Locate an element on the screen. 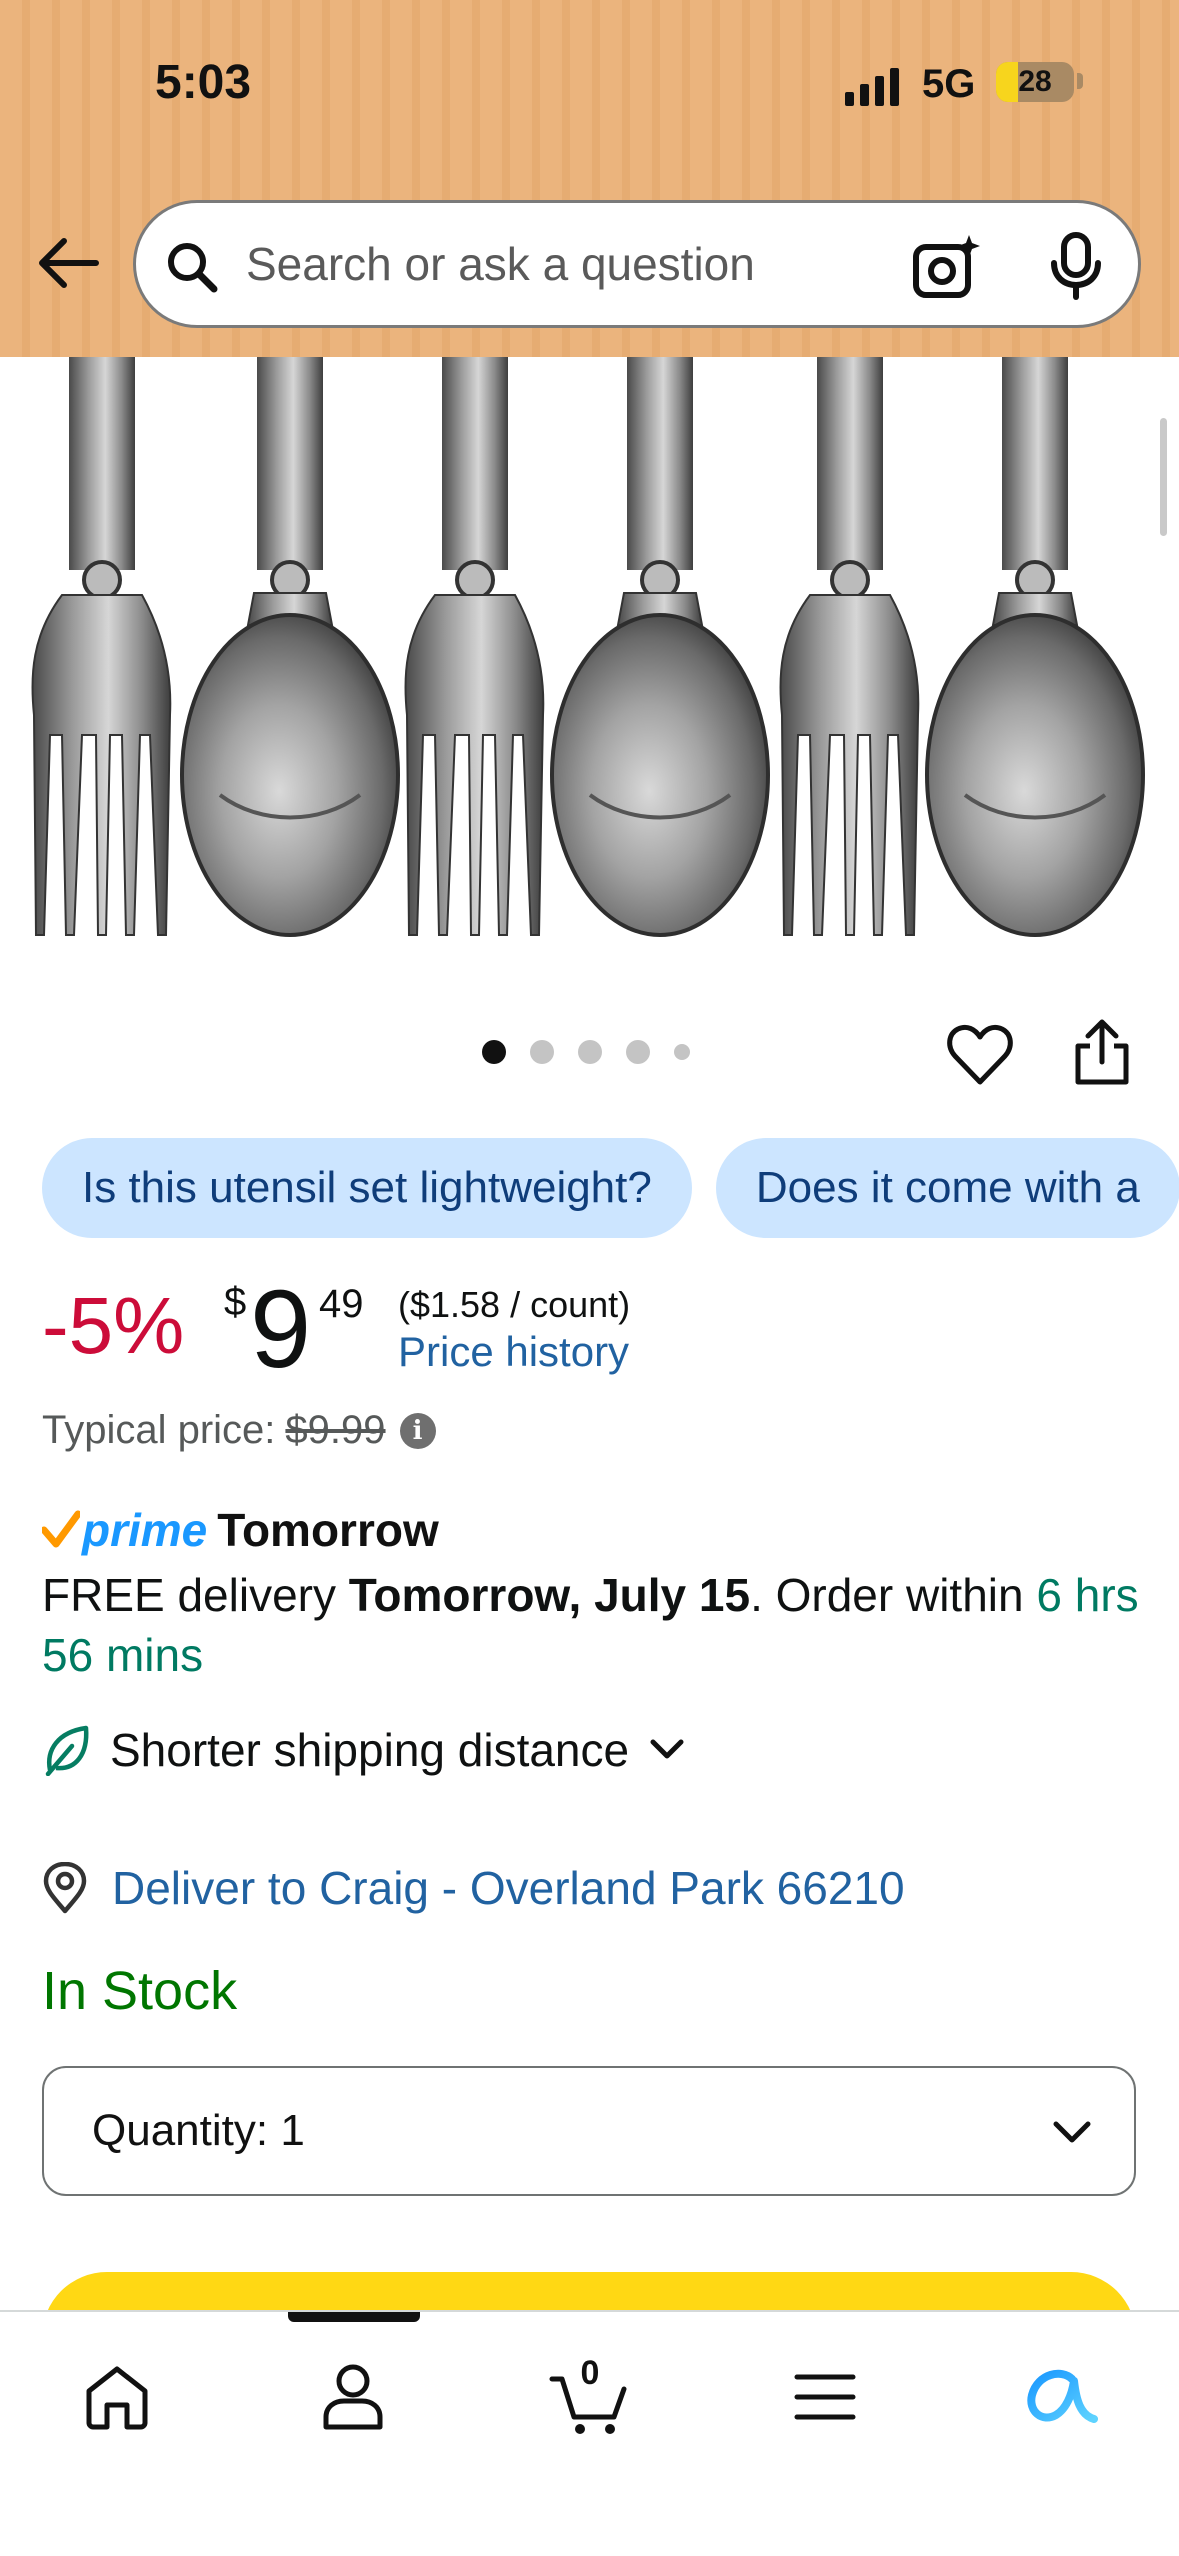 This screenshot has height=2556, width=1179. camera-search-icon is located at coordinates (946, 268).